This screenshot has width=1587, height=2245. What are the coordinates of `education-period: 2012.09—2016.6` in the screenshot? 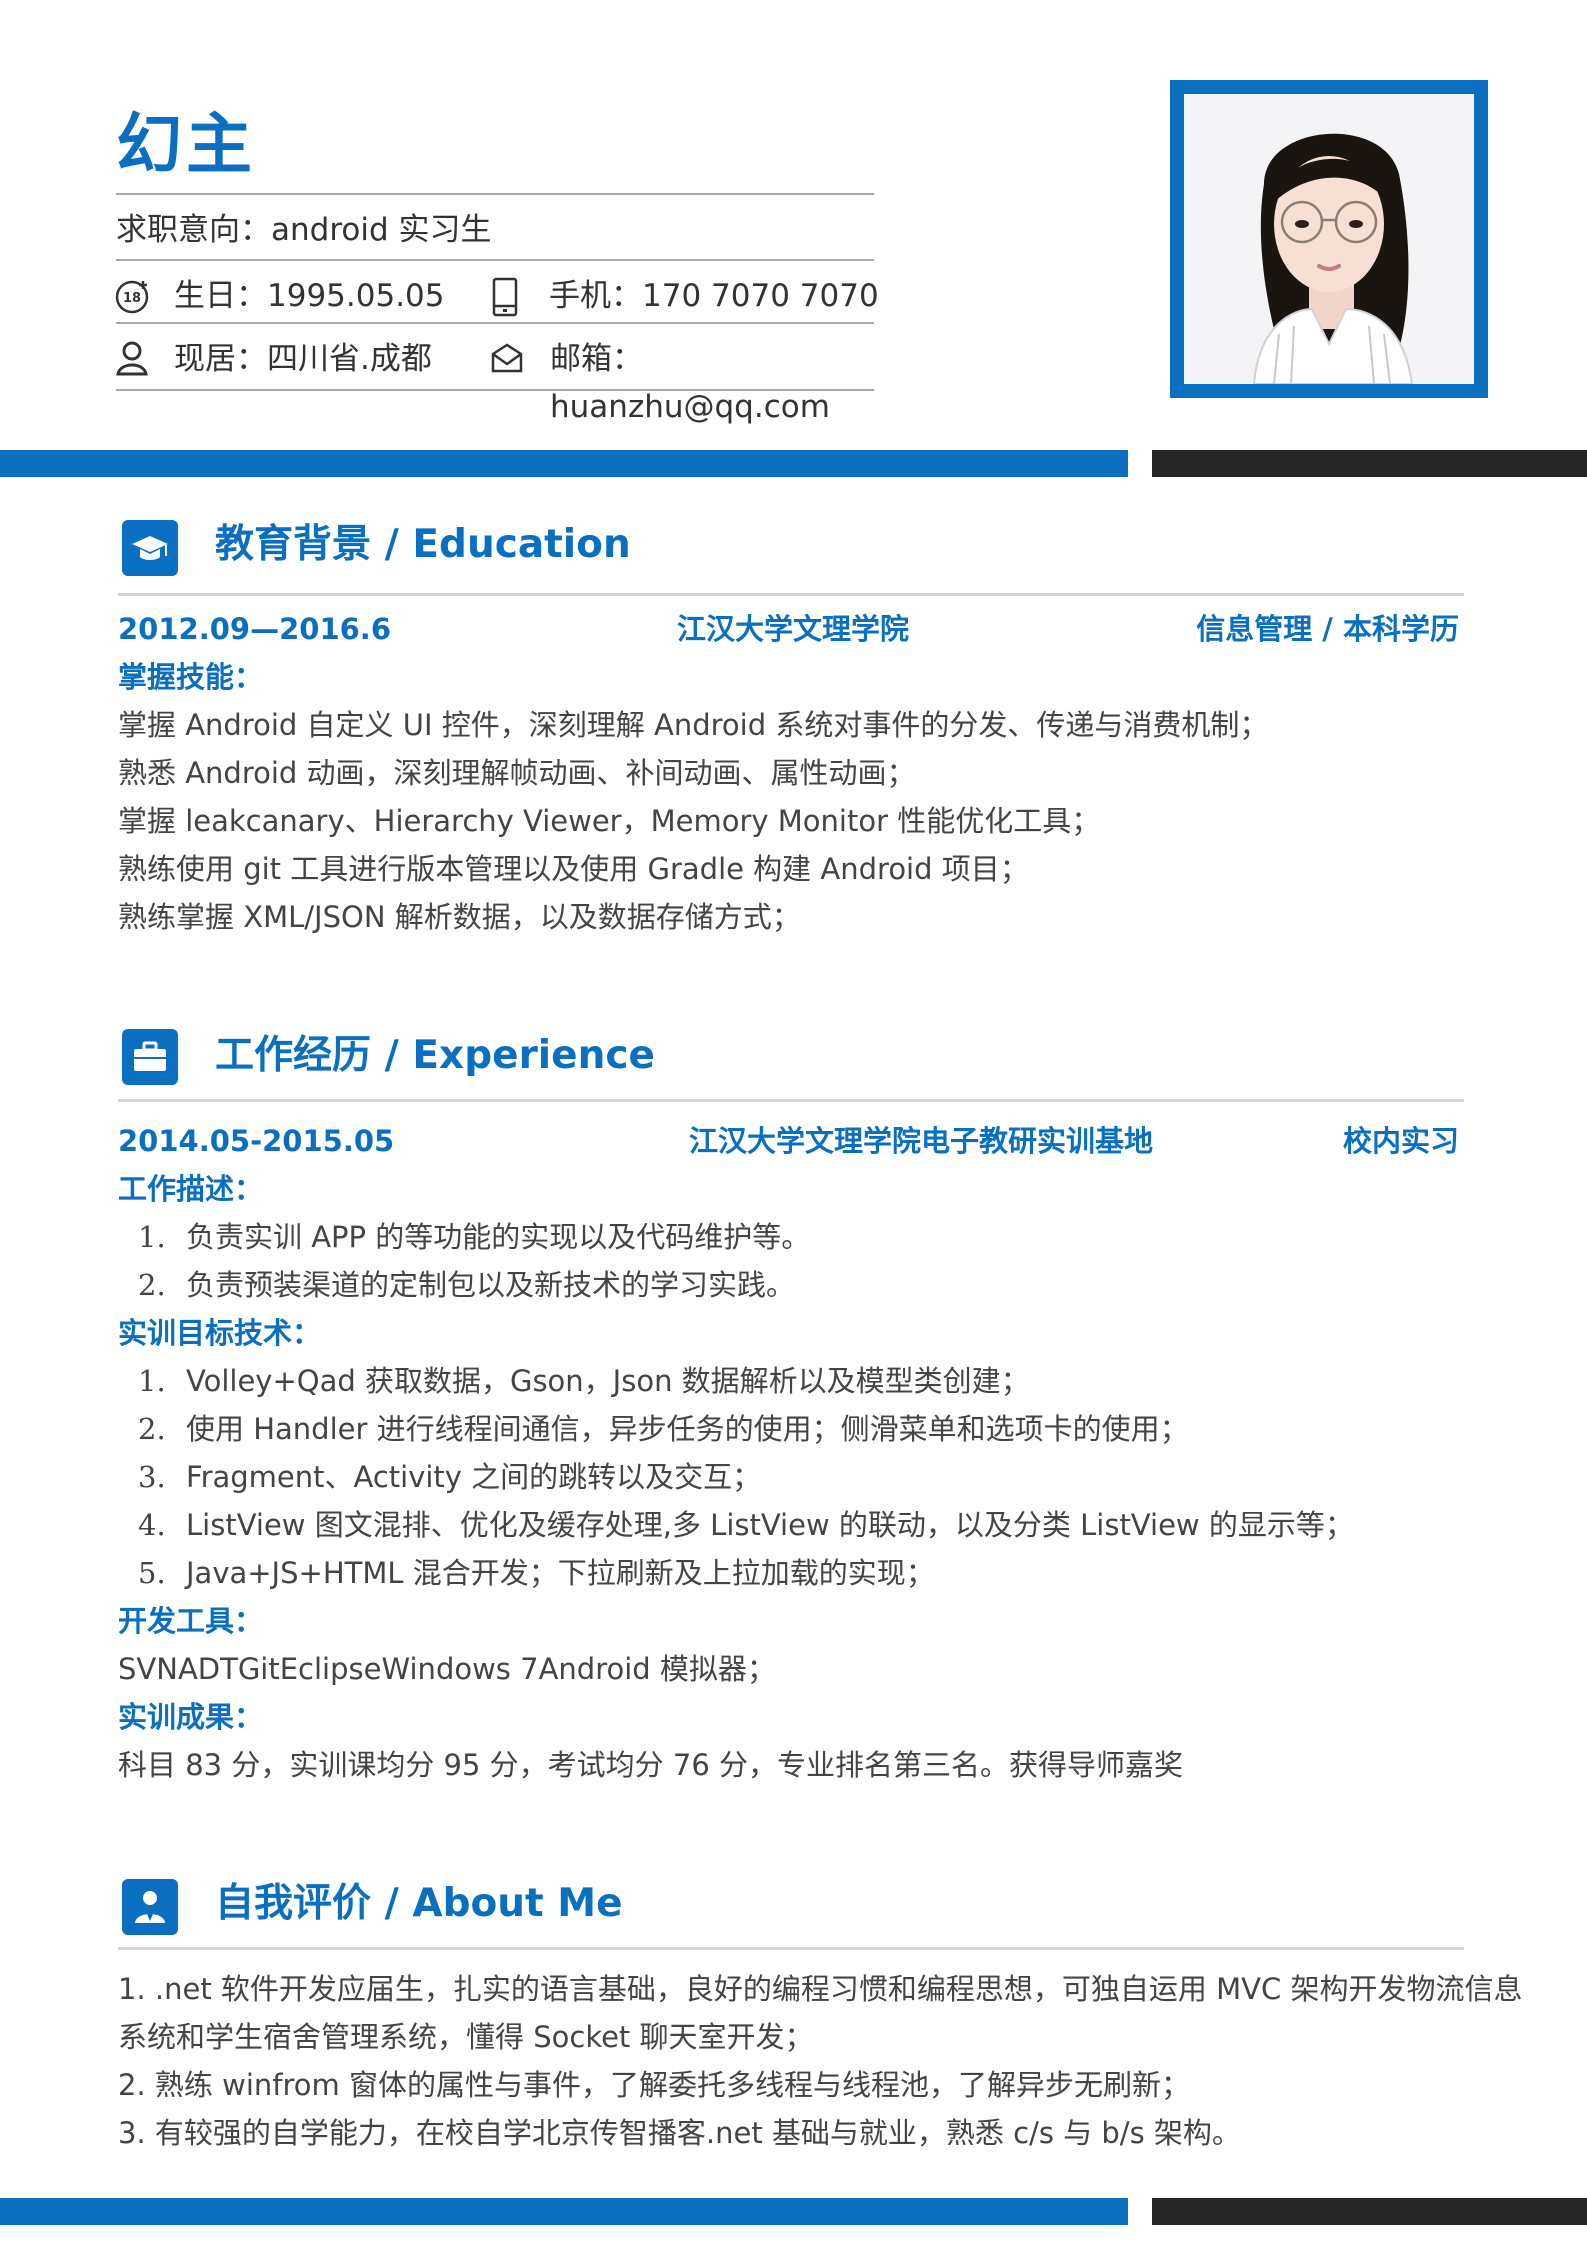 It's located at (254, 629).